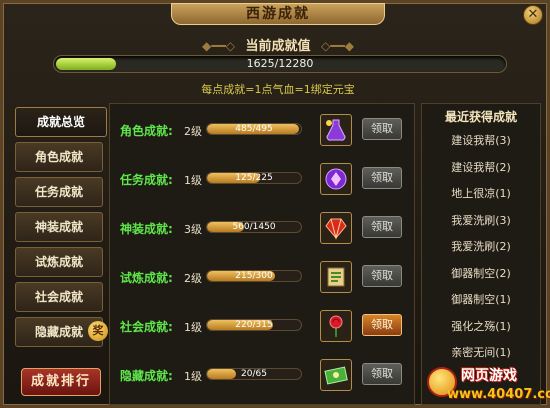 The height and width of the screenshot is (408, 550). What do you see at coordinates (98, 331) in the screenshot?
I see `reward-badge-icon: 奖` at bounding box center [98, 331].